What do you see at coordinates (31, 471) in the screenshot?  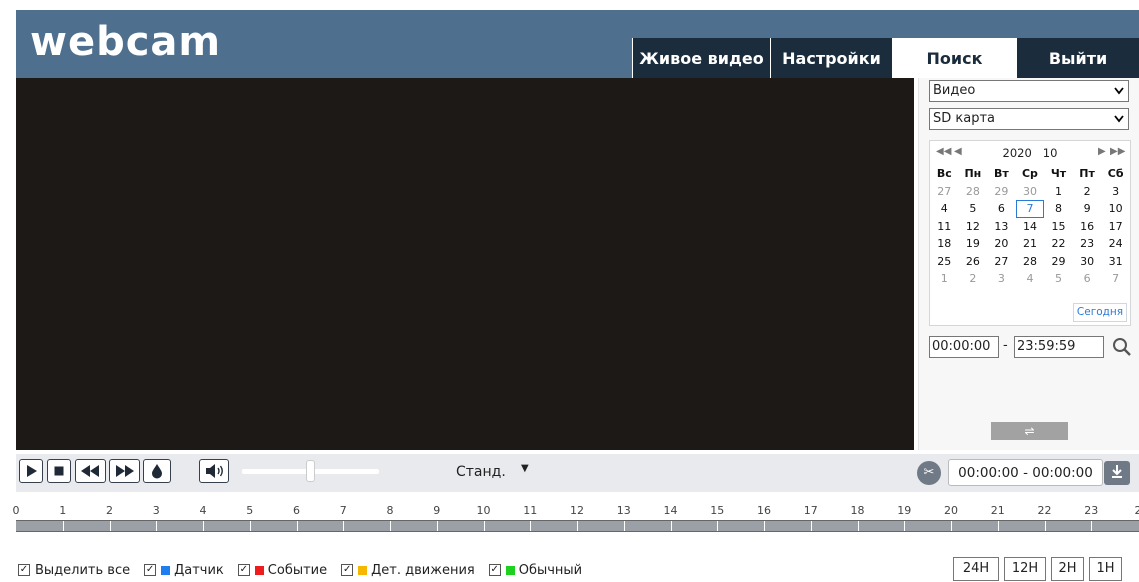 I see `play-icon` at bounding box center [31, 471].